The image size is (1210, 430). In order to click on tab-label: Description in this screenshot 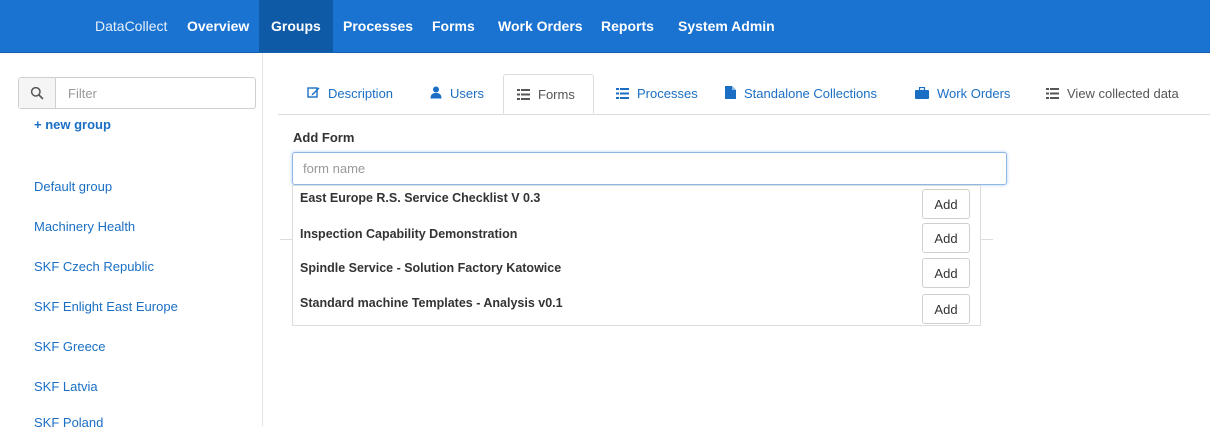, I will do `click(361, 93)`.